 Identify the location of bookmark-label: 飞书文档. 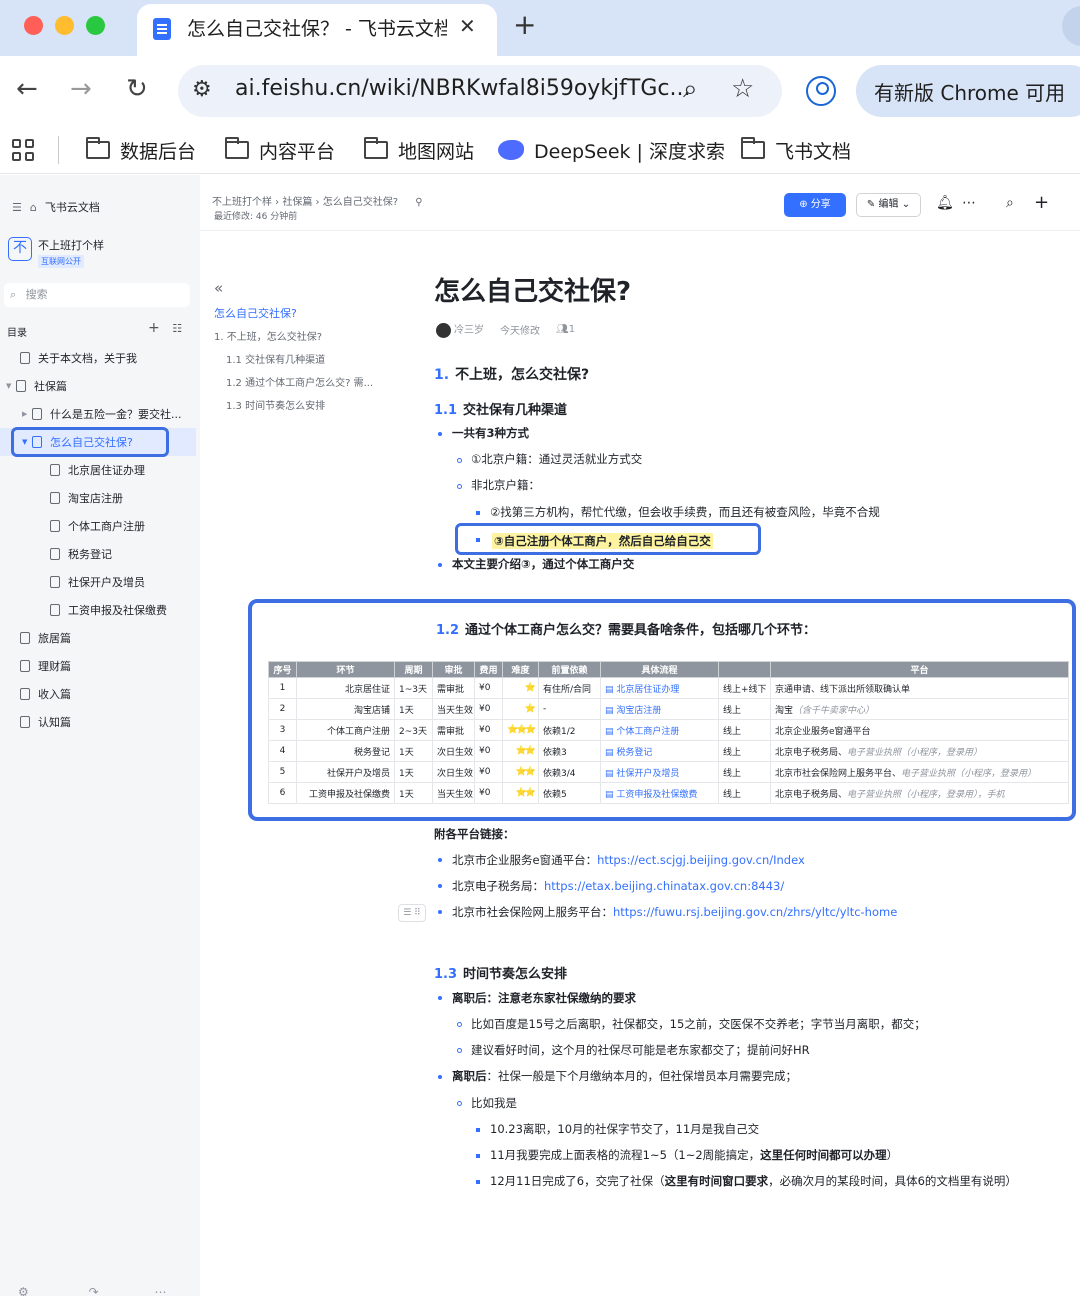
(813, 151).